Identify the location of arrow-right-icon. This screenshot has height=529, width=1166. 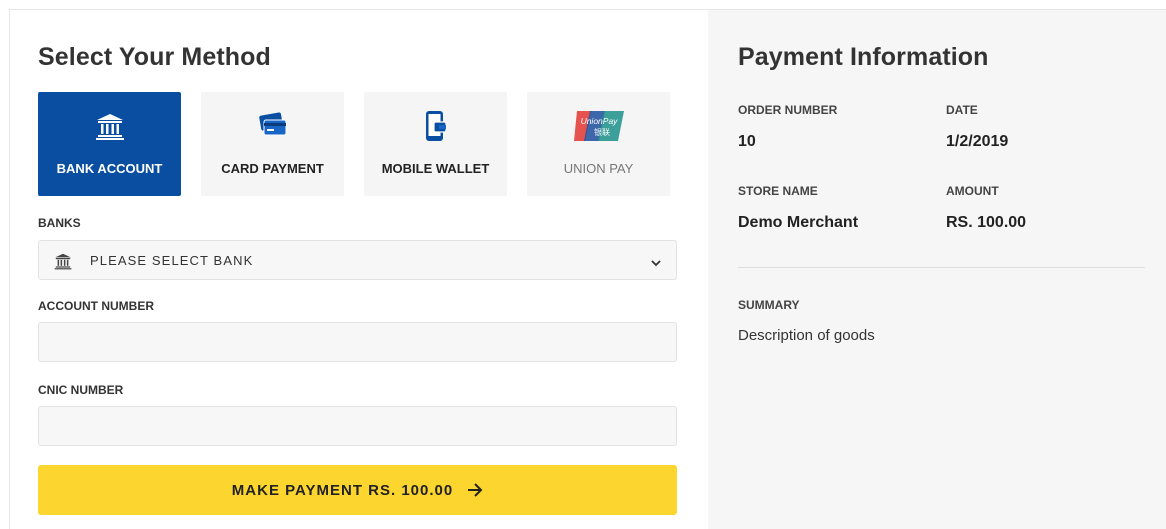
(475, 490).